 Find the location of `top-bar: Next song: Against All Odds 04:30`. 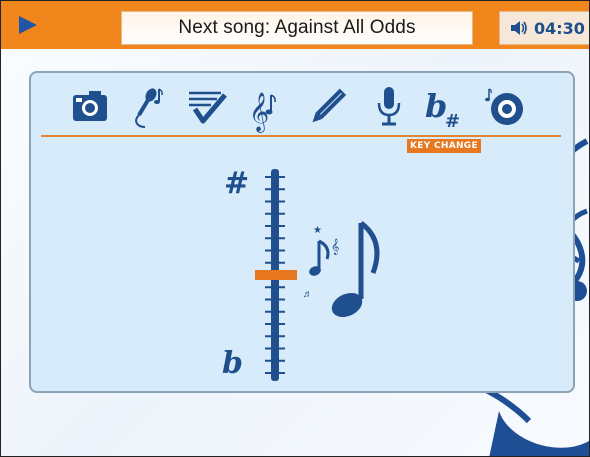

top-bar: Next song: Against All Odds 04:30 is located at coordinates (295, 25).